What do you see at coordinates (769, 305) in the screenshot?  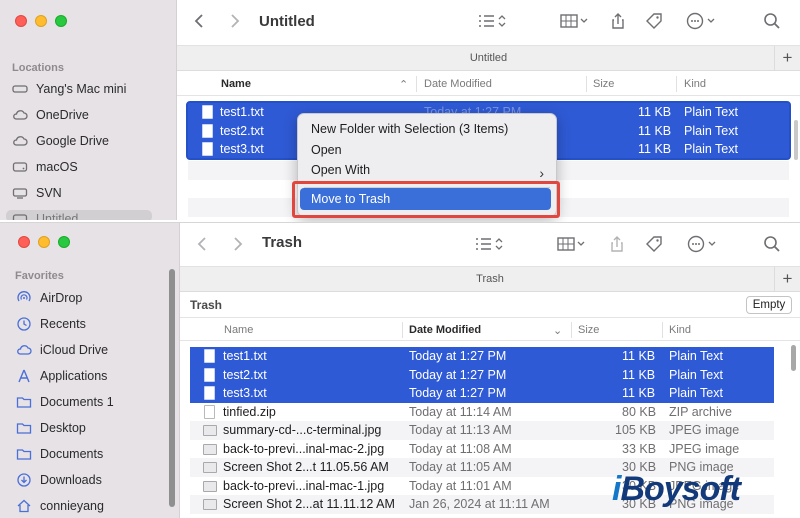 I see `empty-trash-button: Empty` at bounding box center [769, 305].